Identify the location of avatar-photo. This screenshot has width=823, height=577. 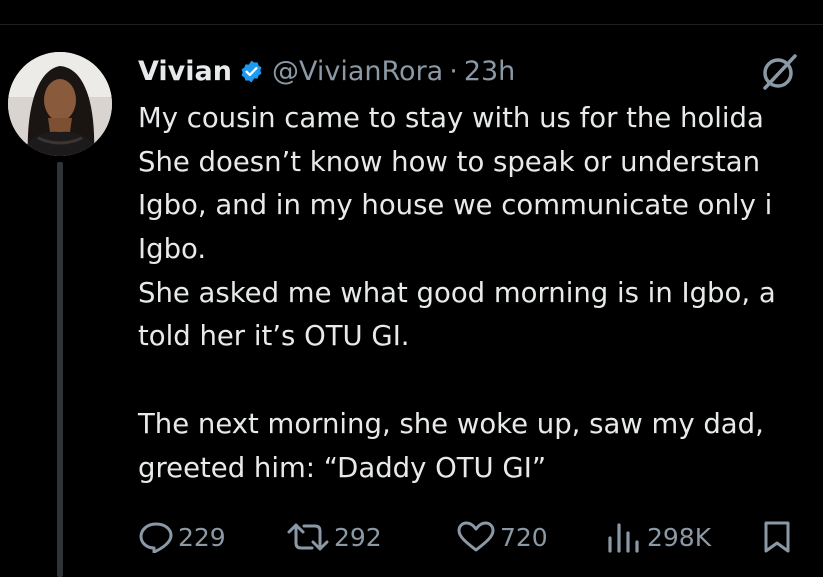
(60, 104).